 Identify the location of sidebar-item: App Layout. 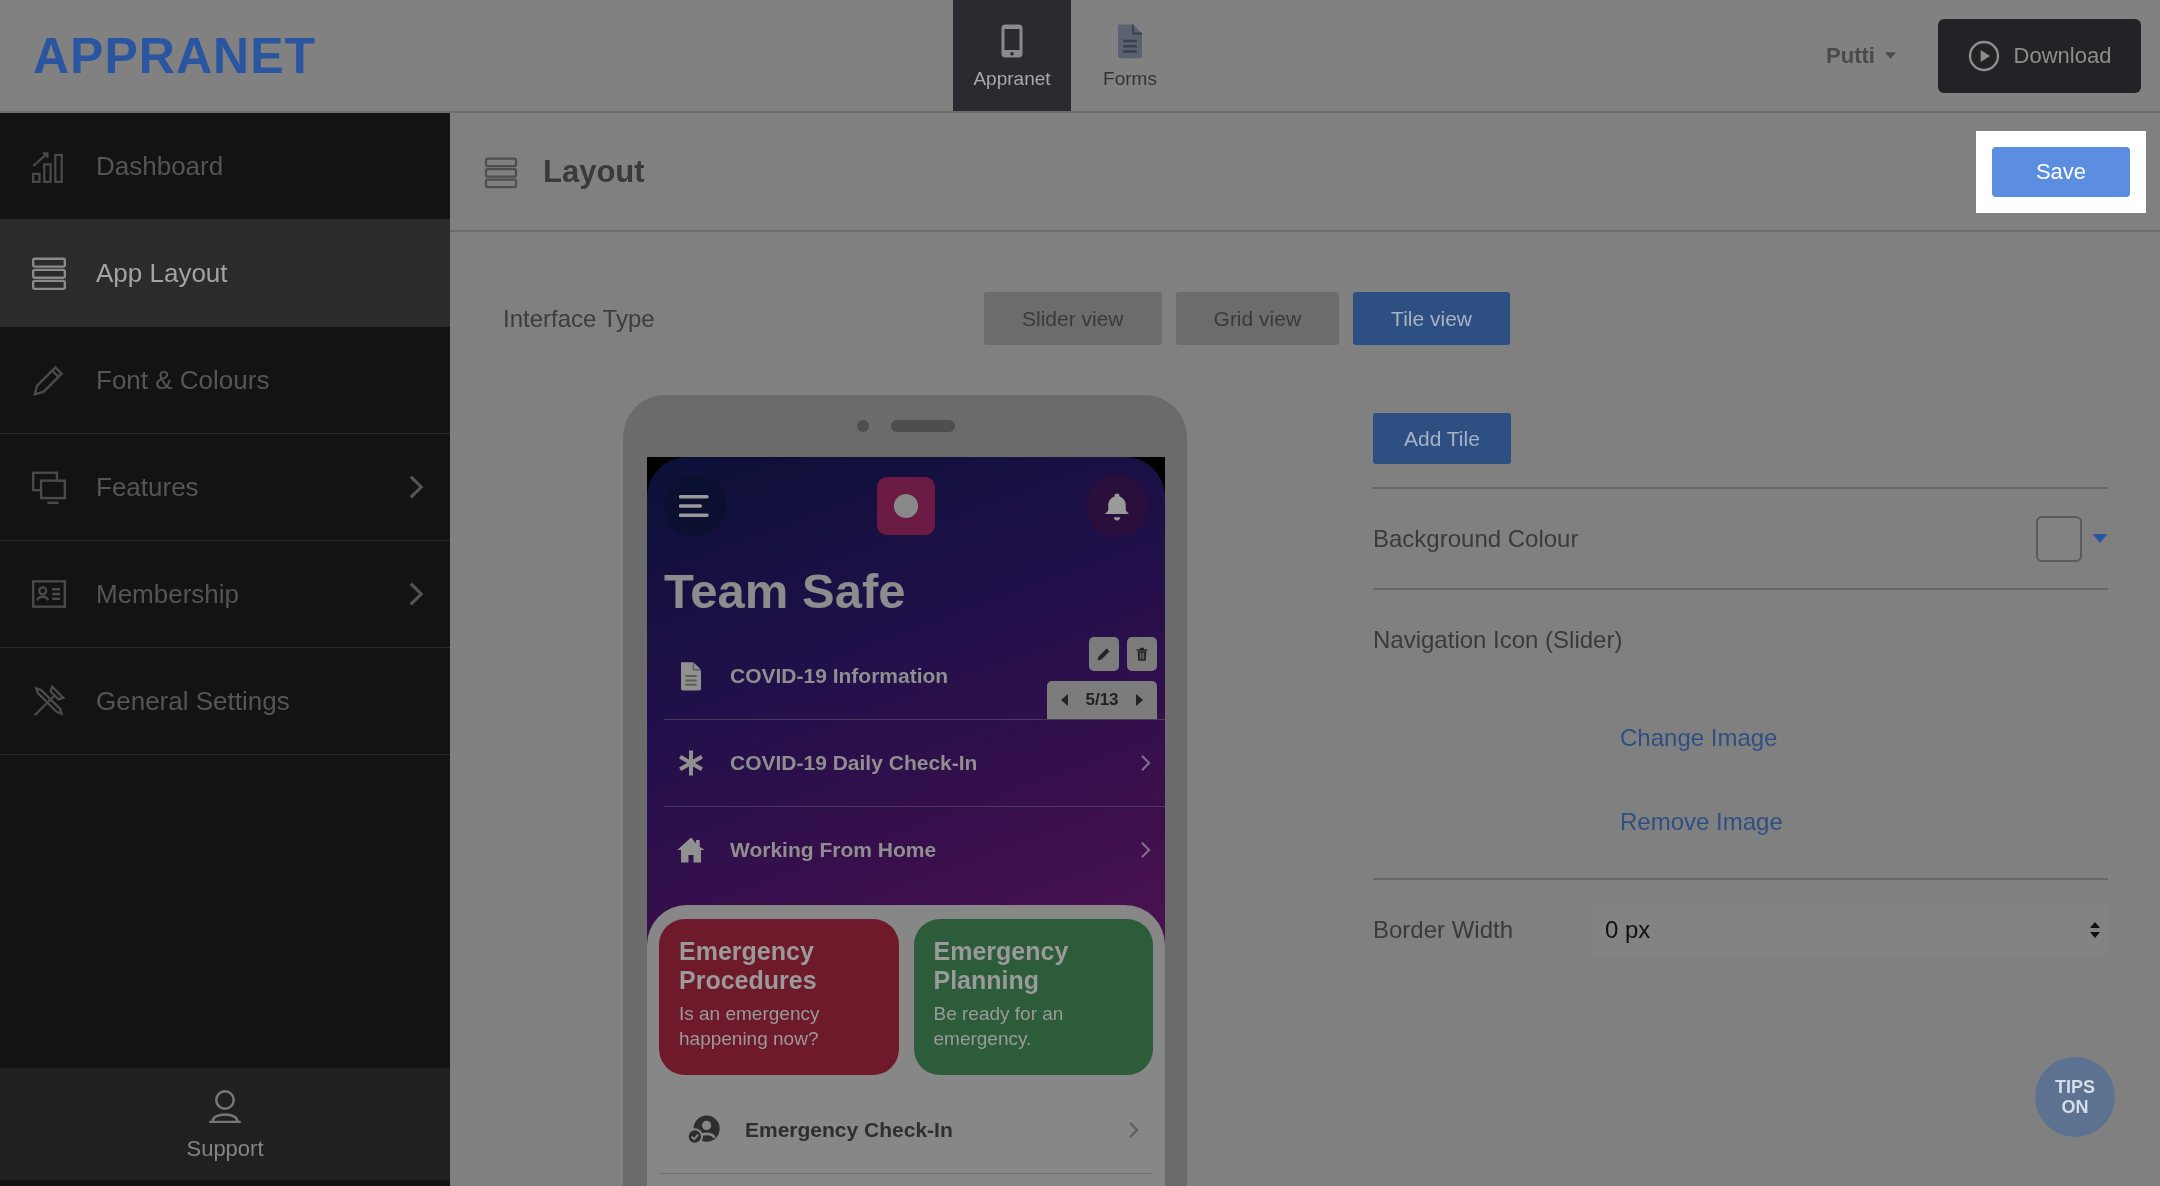
(225, 273).